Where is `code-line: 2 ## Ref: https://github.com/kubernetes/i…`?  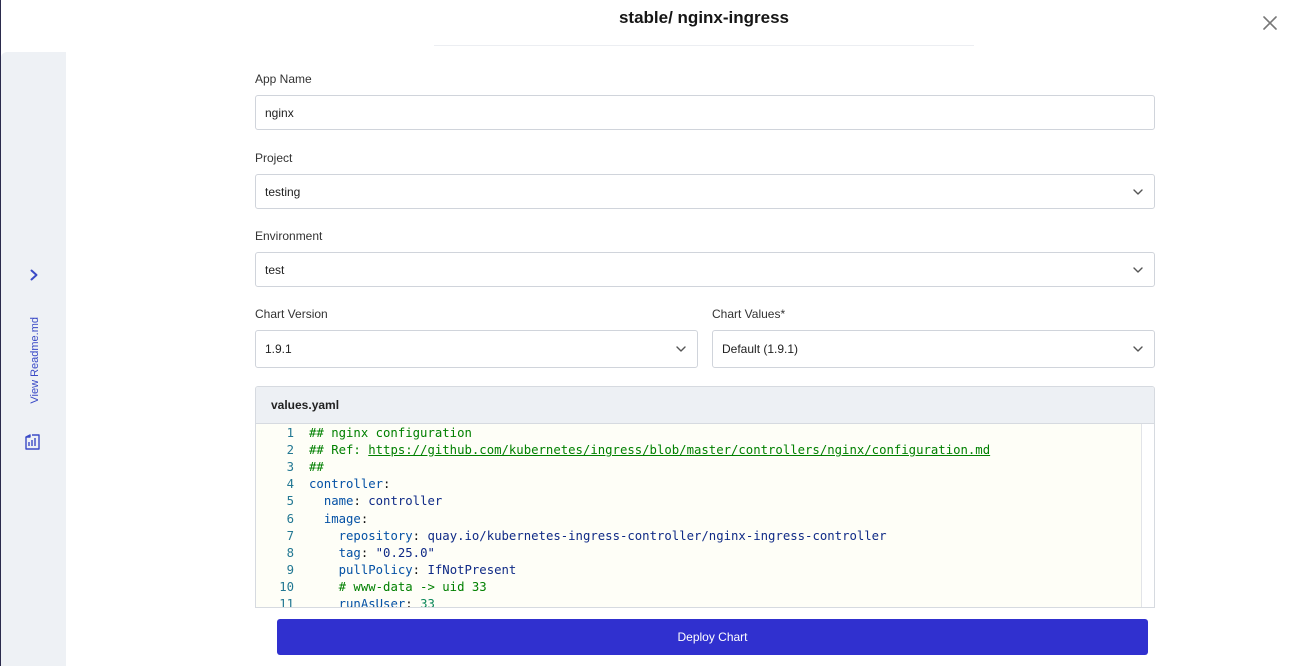 code-line: 2 ## Ref: https://github.com/kubernetes/i… is located at coordinates (623, 450).